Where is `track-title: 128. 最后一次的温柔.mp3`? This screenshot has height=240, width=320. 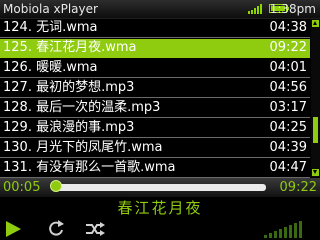
track-title: 128. 最后一次的温柔.mp3 is located at coordinates (82, 107).